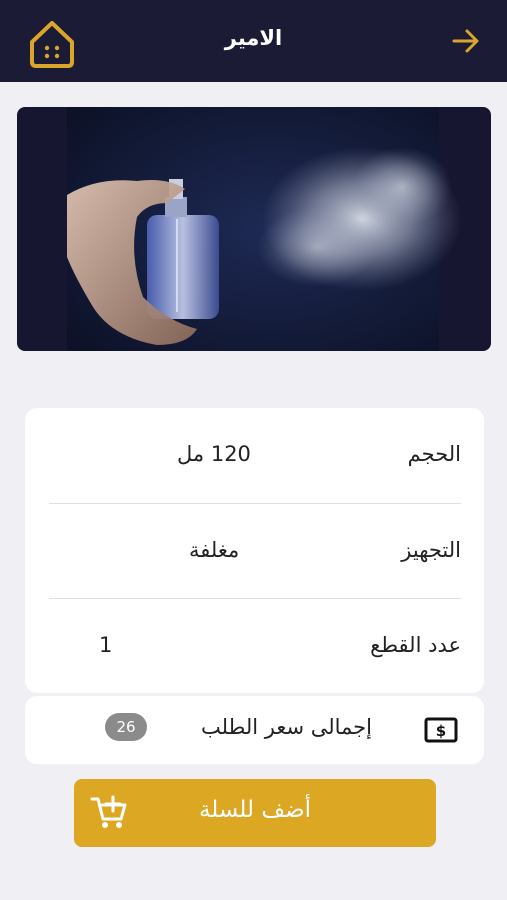 This screenshot has width=507, height=900. What do you see at coordinates (214, 550) in the screenshot?
I see `packaging-value: مغلفة` at bounding box center [214, 550].